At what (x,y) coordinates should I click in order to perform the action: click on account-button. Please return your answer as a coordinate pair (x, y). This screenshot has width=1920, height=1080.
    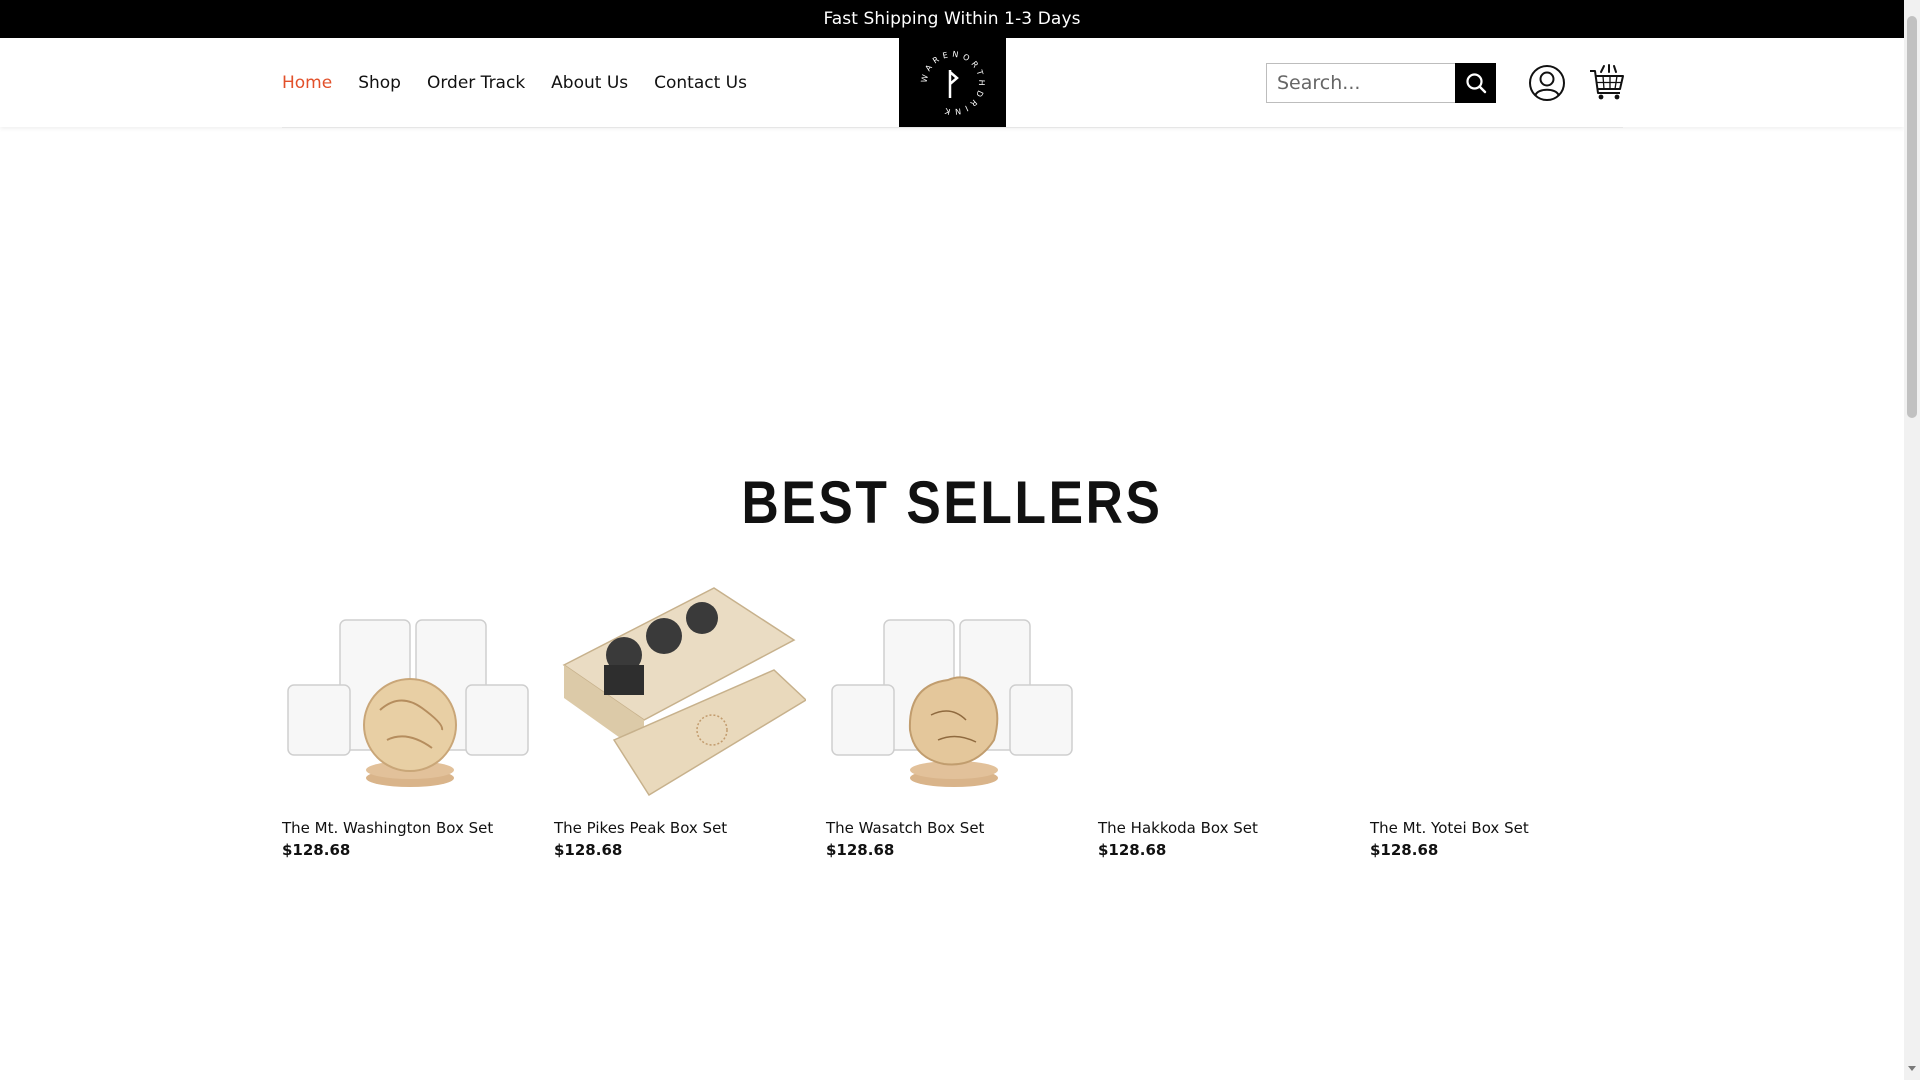
    Looking at the image, I should click on (1547, 83).